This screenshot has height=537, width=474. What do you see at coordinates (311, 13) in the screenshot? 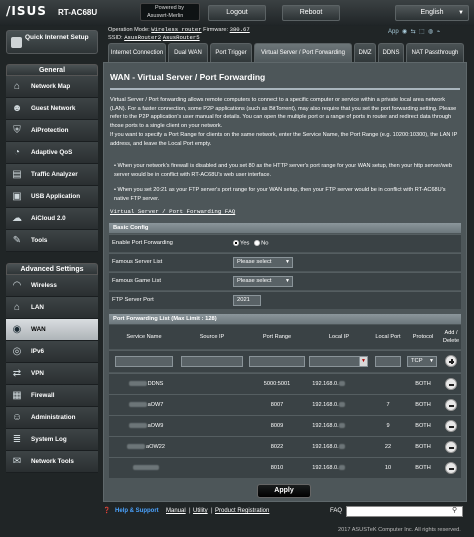
I see `reboot-button: Reboot` at bounding box center [311, 13].